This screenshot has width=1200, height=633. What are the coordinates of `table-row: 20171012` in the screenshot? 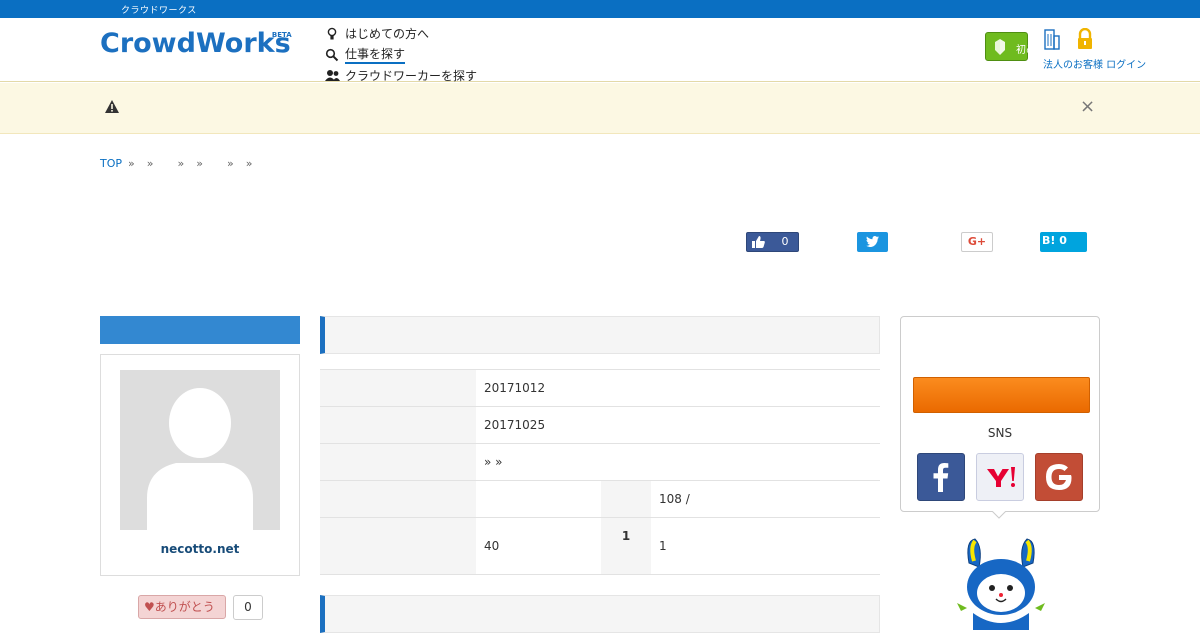 It's located at (600, 388).